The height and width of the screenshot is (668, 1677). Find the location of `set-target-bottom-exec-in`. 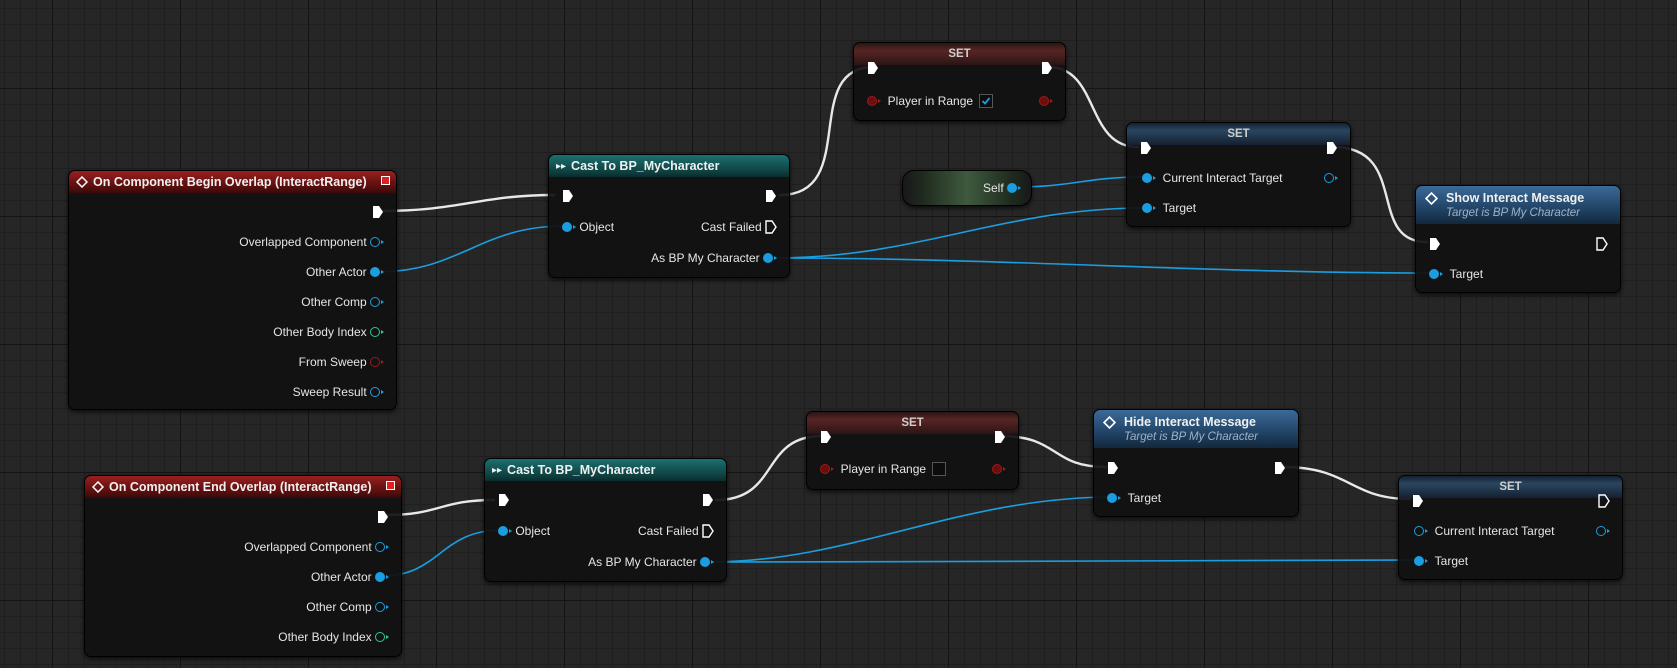

set-target-bottom-exec-in is located at coordinates (1418, 501).